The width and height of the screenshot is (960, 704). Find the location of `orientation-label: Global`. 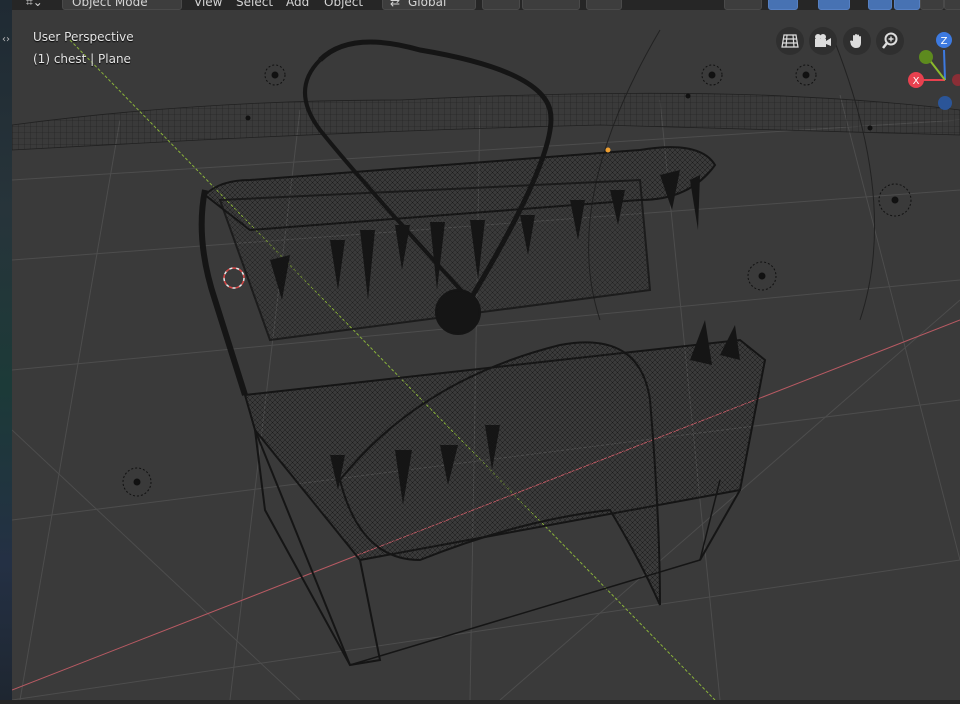

orientation-label: Global is located at coordinates (427, 4).